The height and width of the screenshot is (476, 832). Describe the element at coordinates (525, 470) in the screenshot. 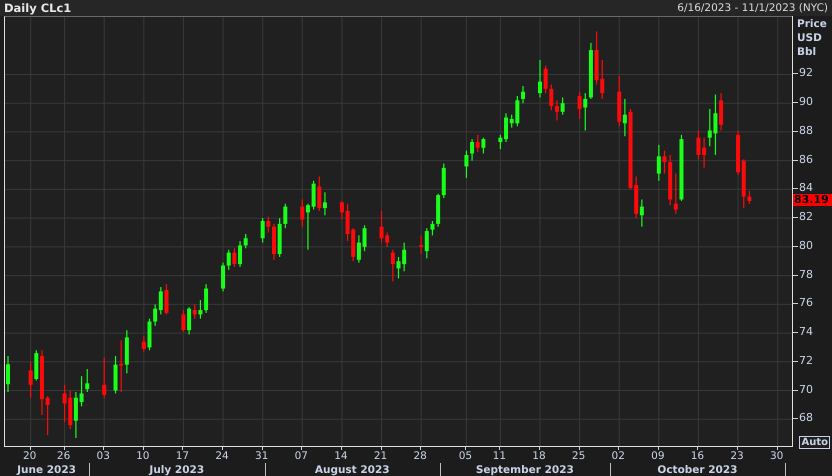

I see `month-label: September 2023` at that location.